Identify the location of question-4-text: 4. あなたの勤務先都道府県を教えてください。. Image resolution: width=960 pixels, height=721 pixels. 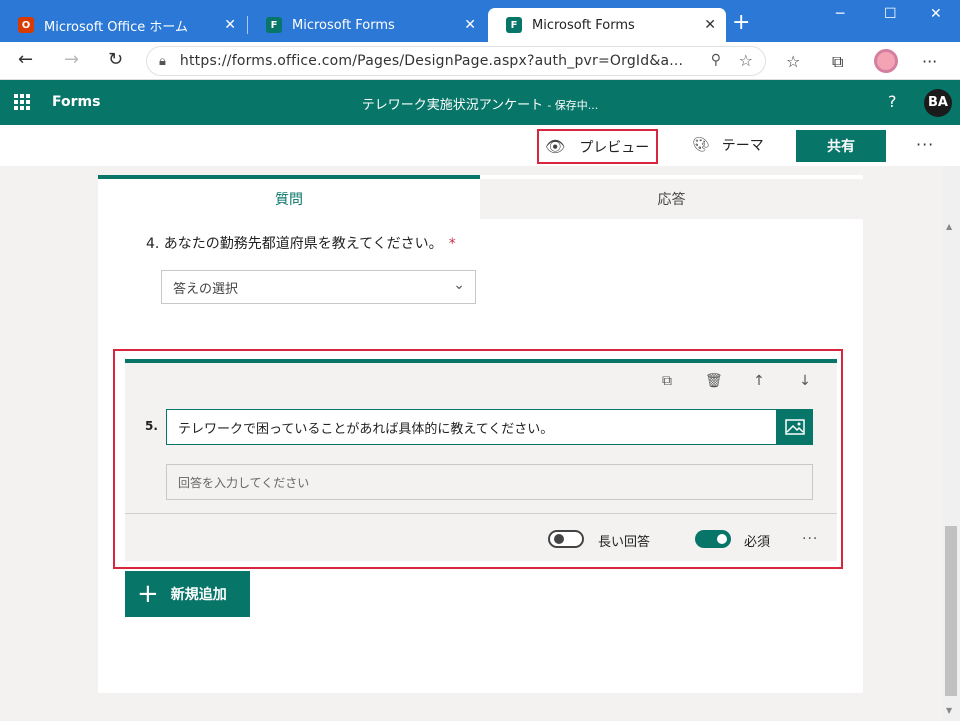
(294, 244).